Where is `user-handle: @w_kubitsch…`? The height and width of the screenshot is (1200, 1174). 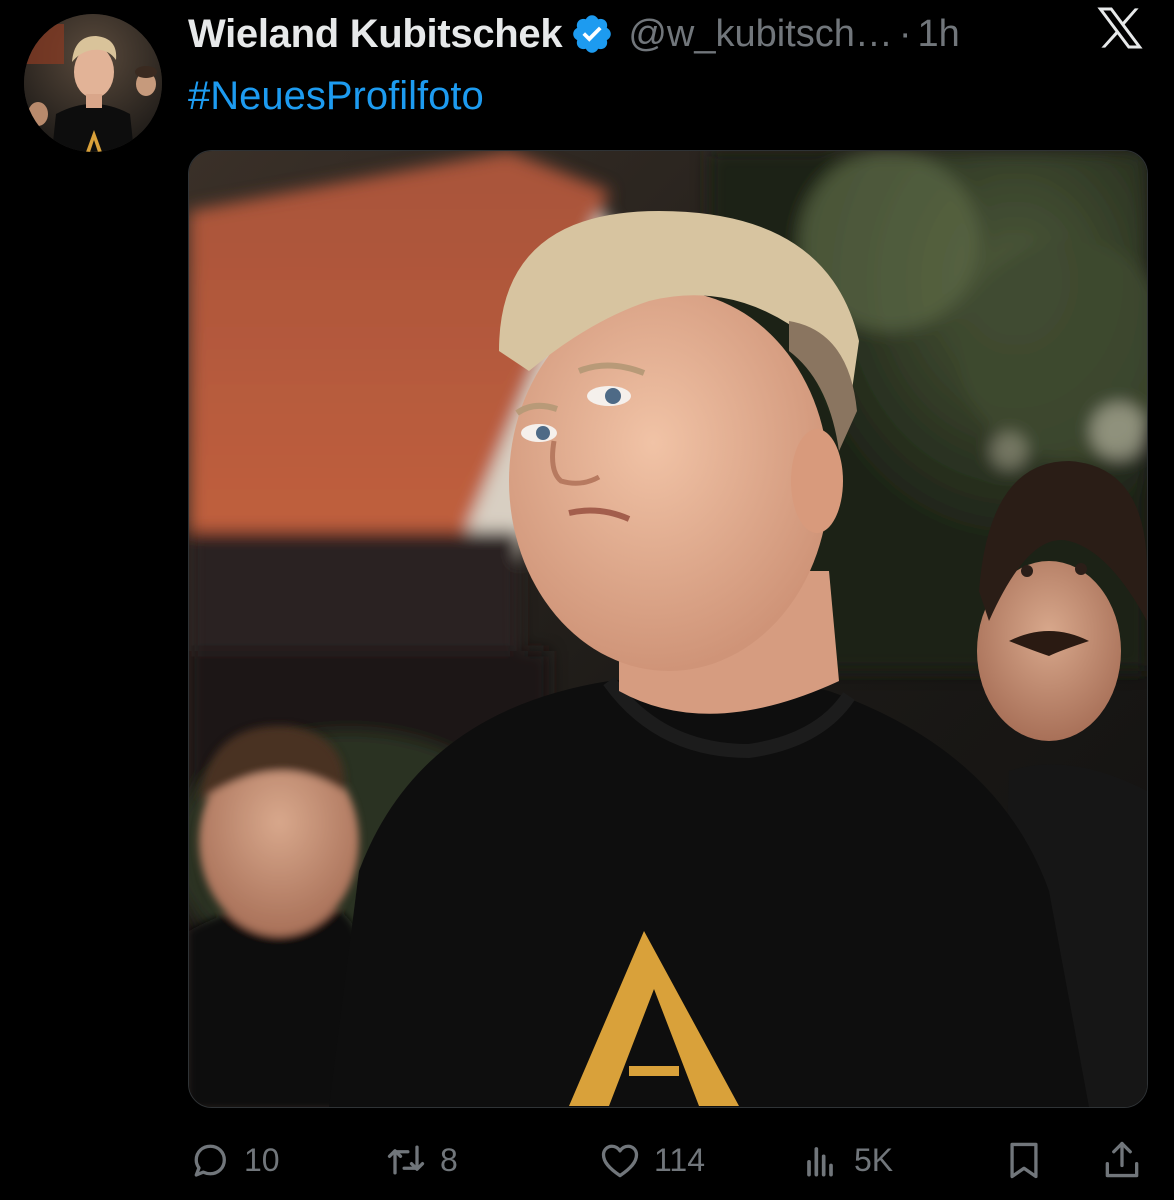 user-handle: @w_kubitsch… is located at coordinates (760, 34).